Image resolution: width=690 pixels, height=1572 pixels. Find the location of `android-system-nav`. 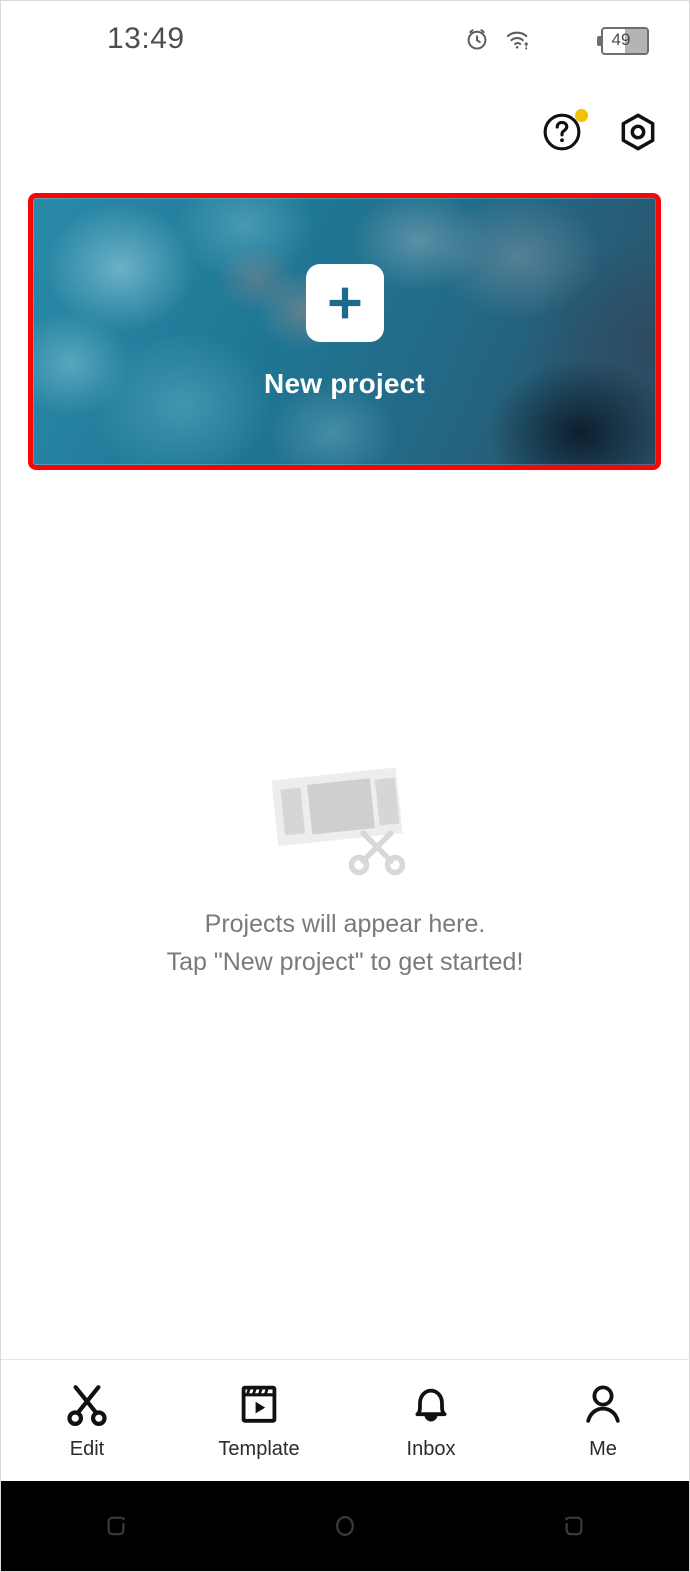

android-system-nav is located at coordinates (345, 1526).